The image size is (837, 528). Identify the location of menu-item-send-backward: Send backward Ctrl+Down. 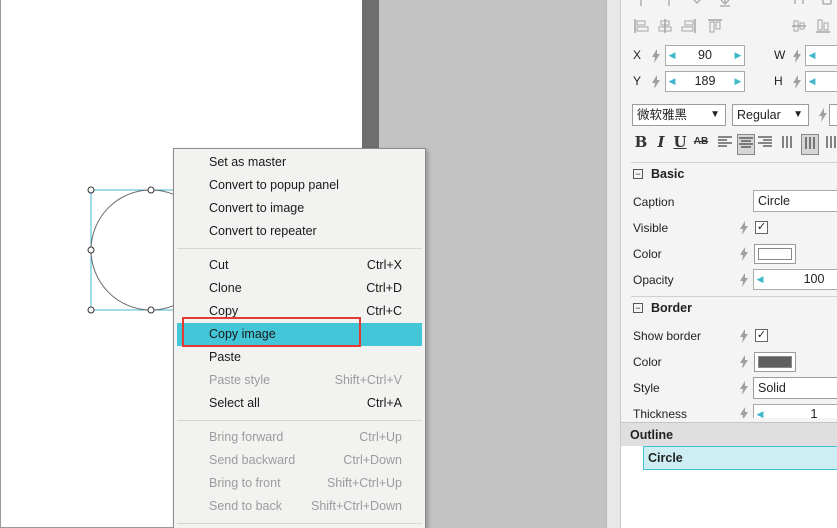
(299, 460).